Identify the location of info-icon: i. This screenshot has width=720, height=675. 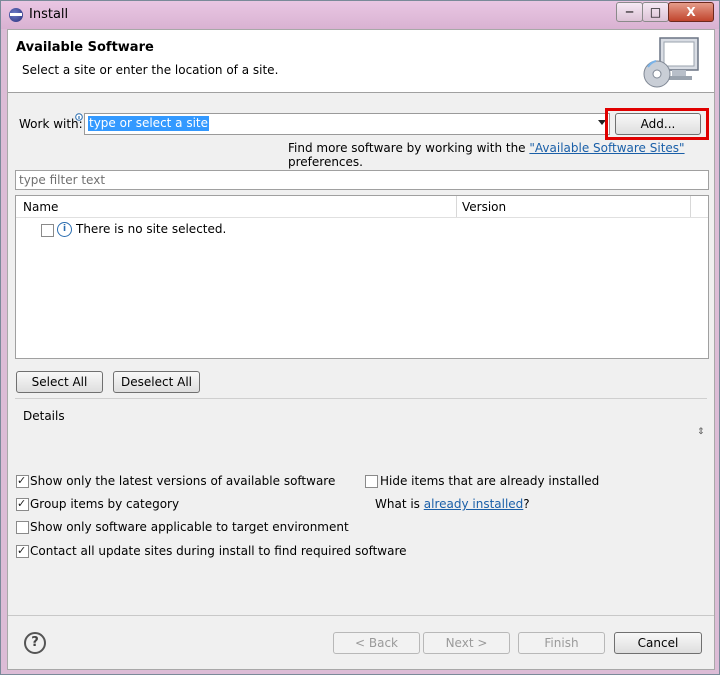
(64, 229).